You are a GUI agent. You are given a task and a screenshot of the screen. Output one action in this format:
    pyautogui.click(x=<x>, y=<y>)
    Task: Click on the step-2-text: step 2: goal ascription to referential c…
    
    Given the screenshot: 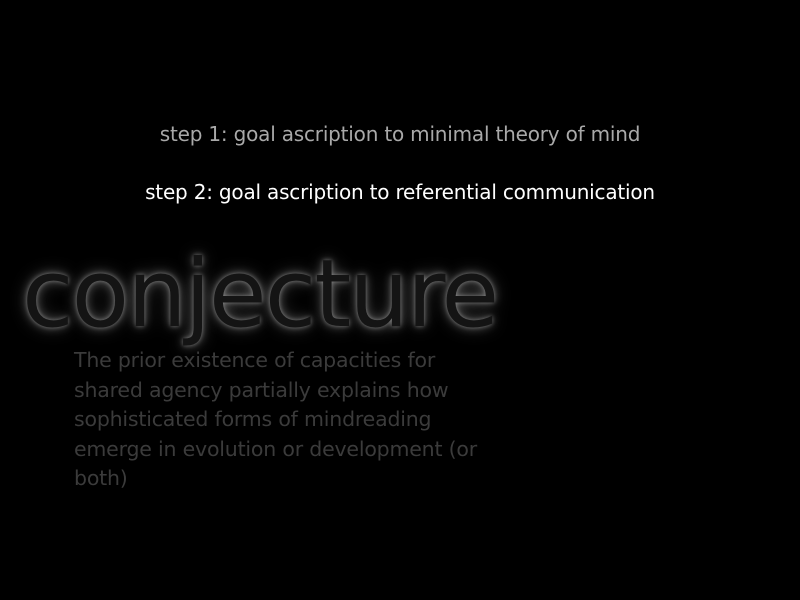 What is the action you would take?
    pyautogui.click(x=400, y=192)
    